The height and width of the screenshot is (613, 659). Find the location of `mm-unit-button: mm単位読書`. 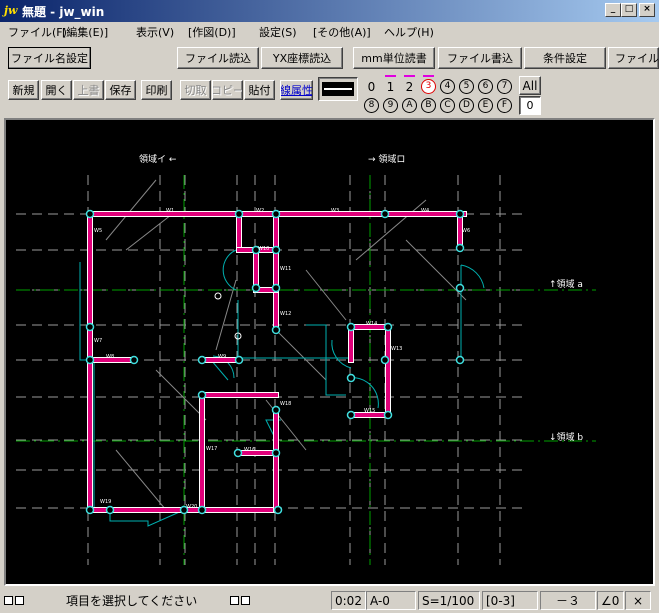

mm-unit-button: mm単位読書 is located at coordinates (394, 58).